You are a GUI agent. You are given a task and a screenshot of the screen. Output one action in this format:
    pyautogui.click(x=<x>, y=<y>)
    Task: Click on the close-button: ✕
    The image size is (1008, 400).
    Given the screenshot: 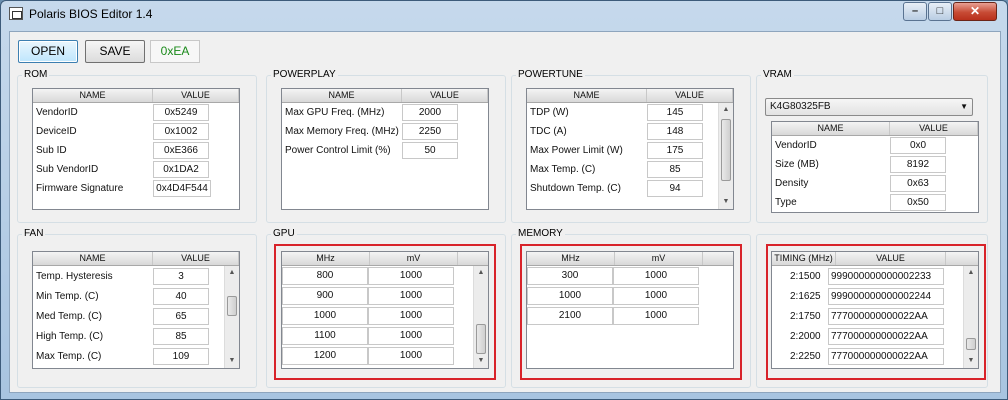 What is the action you would take?
    pyautogui.click(x=975, y=11)
    